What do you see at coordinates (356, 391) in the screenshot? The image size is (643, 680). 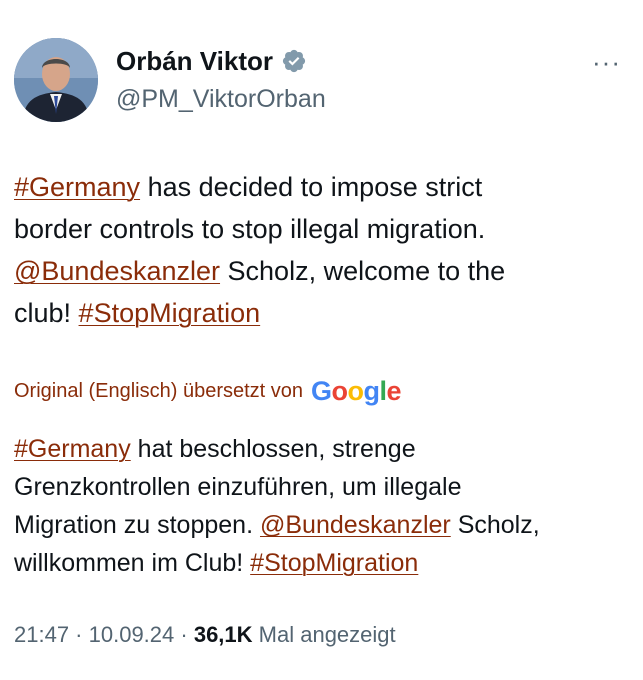 I see `google-logo-icon: Google` at bounding box center [356, 391].